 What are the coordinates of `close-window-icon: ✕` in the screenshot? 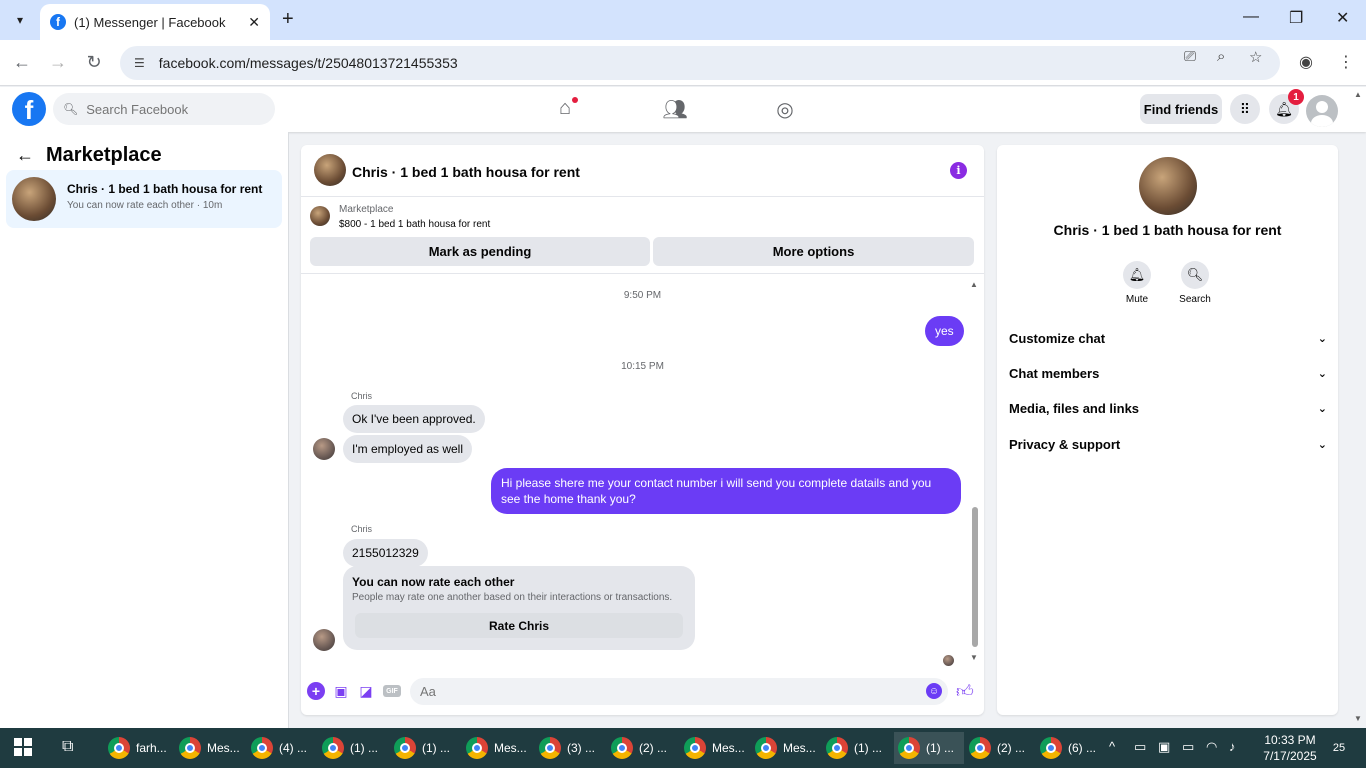 It's located at (1342, 18).